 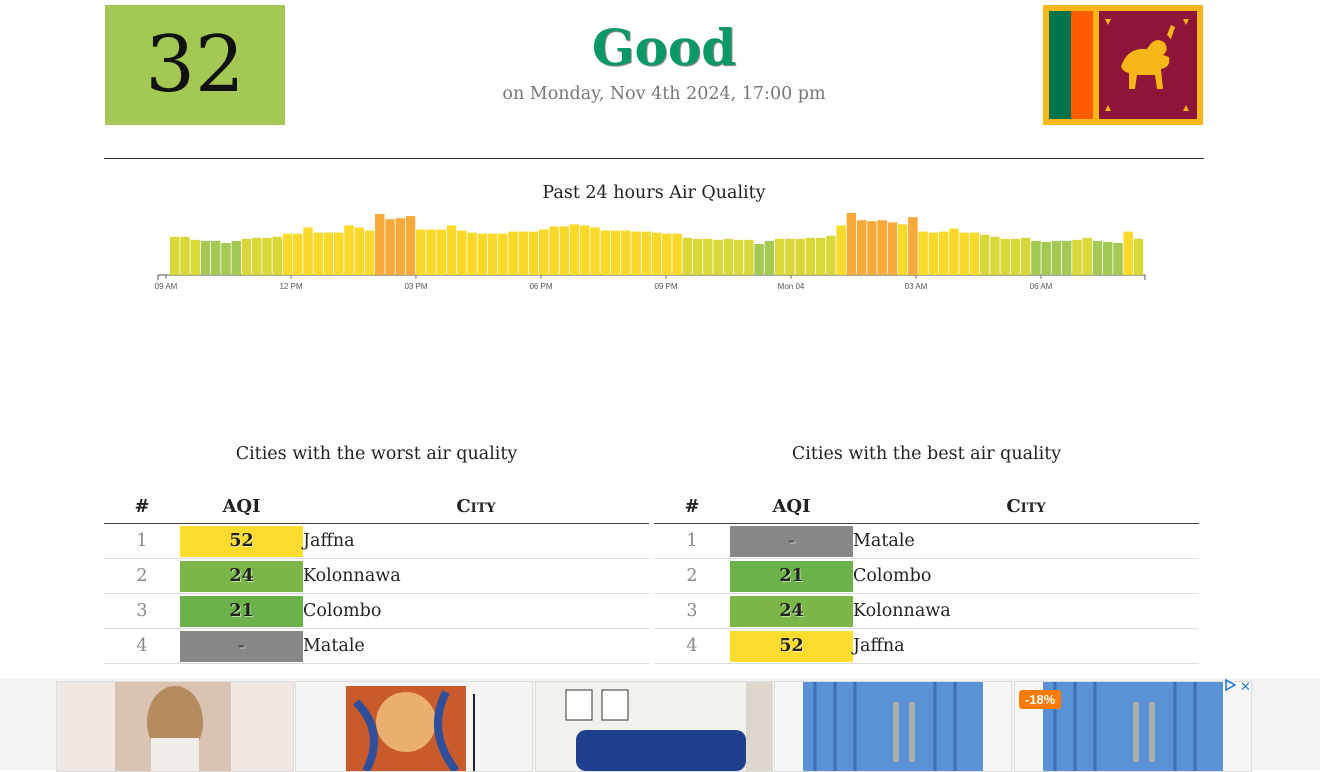 I want to click on table-row: 1 52 Jaffna, so click(x=376, y=541).